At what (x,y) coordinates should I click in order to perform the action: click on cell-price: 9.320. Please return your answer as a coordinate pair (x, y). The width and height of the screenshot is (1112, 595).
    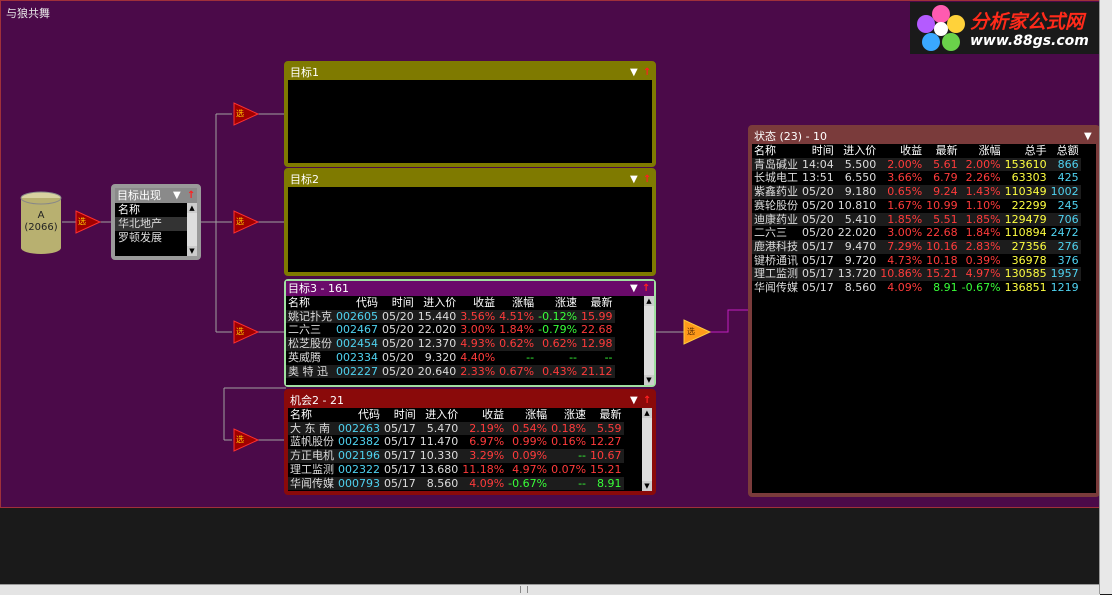
    Looking at the image, I should click on (440, 357).